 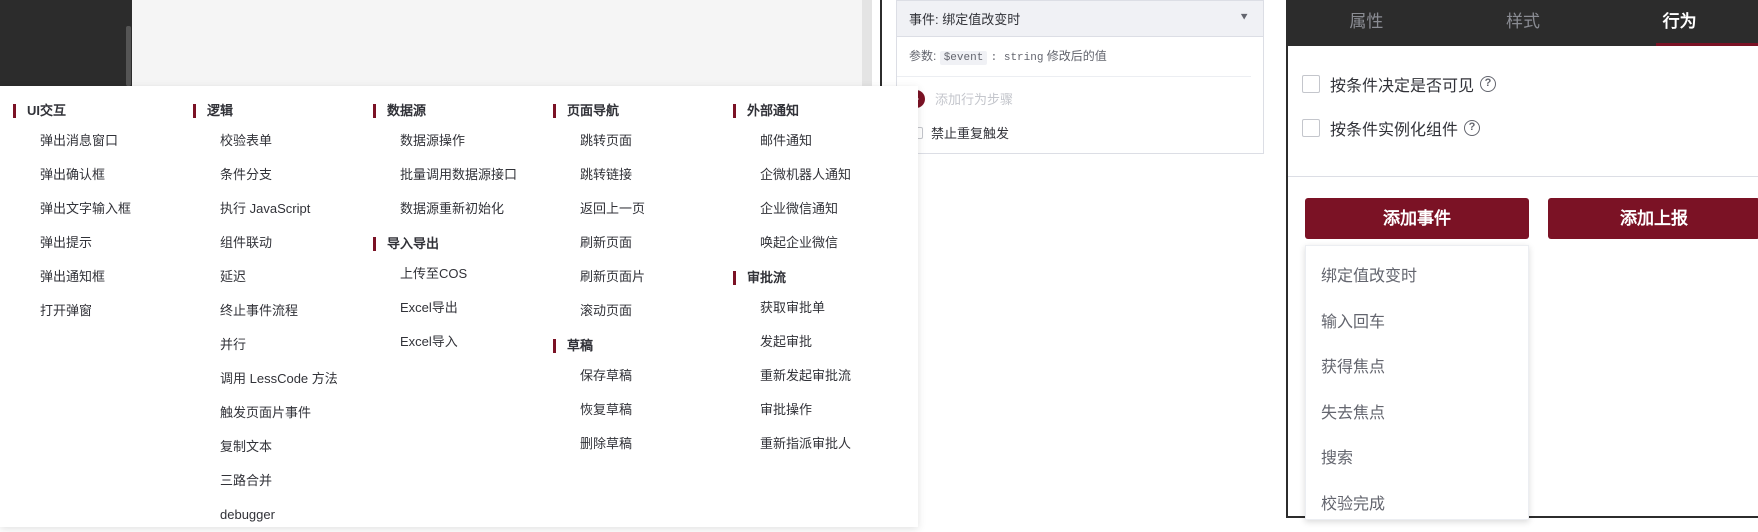 What do you see at coordinates (101, 141) in the screenshot?
I see `menu-item: 弹出消息窗口` at bounding box center [101, 141].